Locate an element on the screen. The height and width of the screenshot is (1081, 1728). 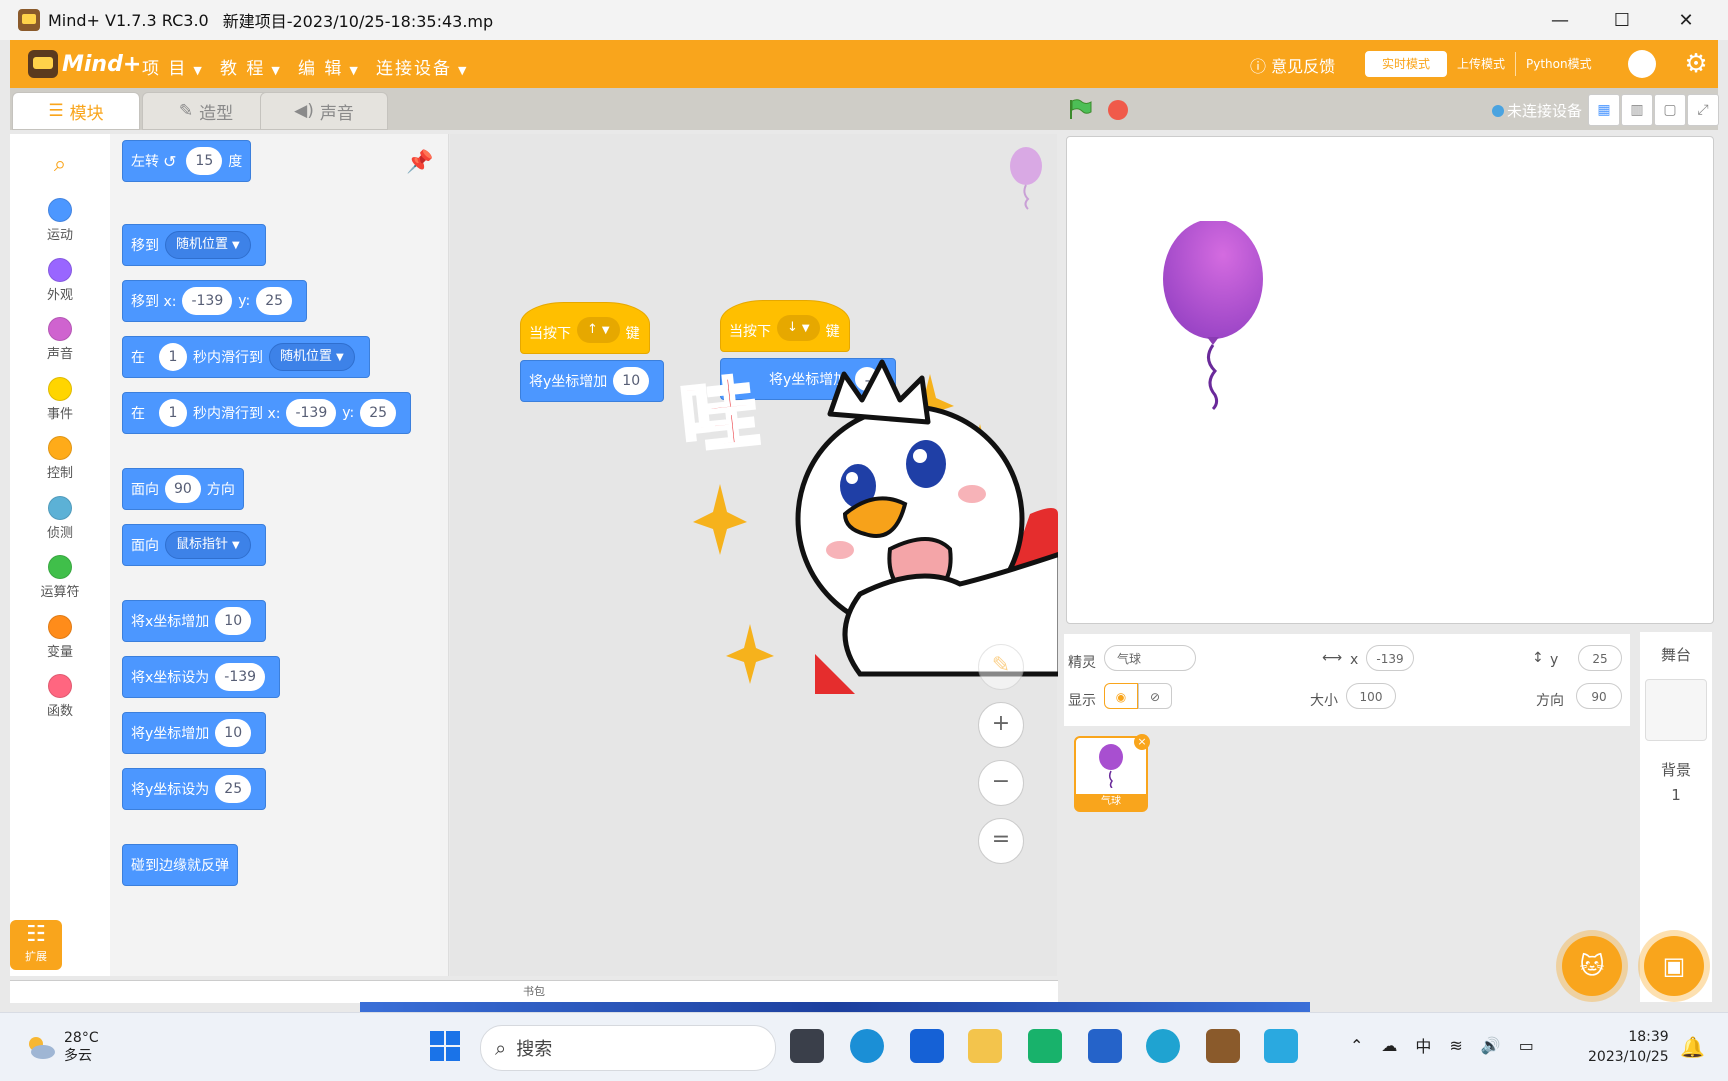
size-input: 100 is located at coordinates (1371, 696).